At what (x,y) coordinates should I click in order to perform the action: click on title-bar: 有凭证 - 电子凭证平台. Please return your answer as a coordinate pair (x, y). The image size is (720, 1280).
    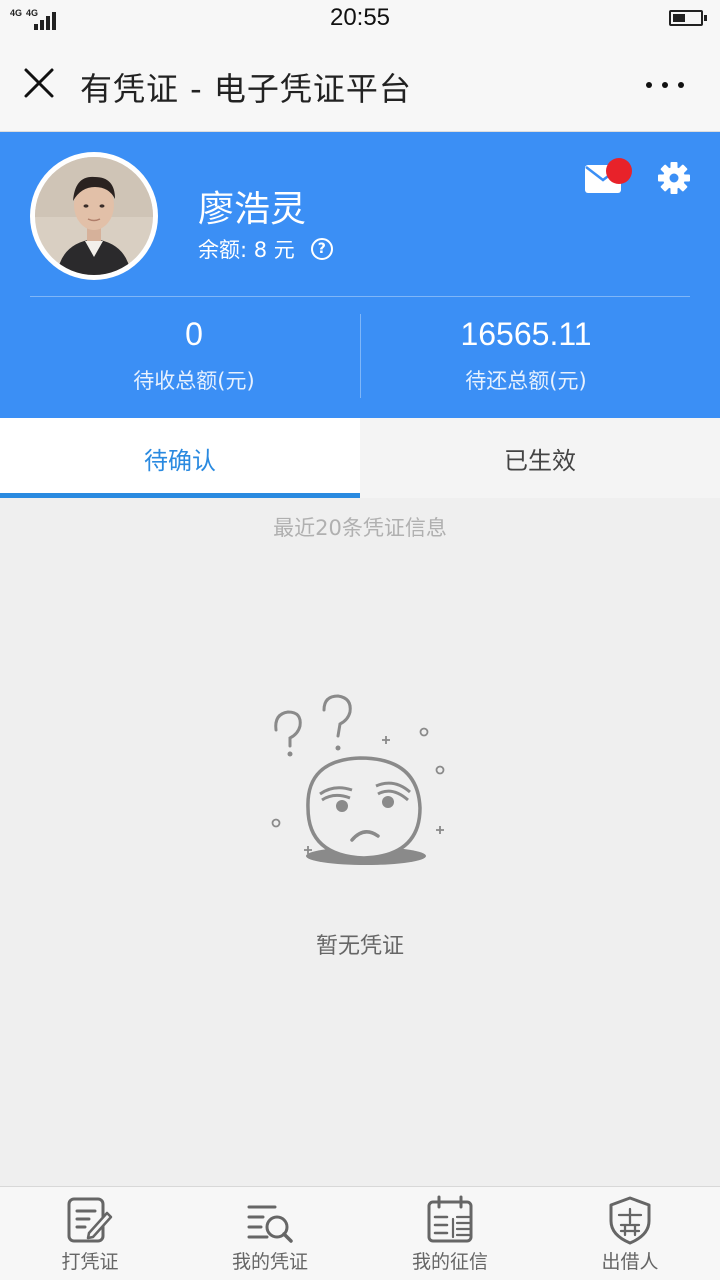
    Looking at the image, I should click on (360, 85).